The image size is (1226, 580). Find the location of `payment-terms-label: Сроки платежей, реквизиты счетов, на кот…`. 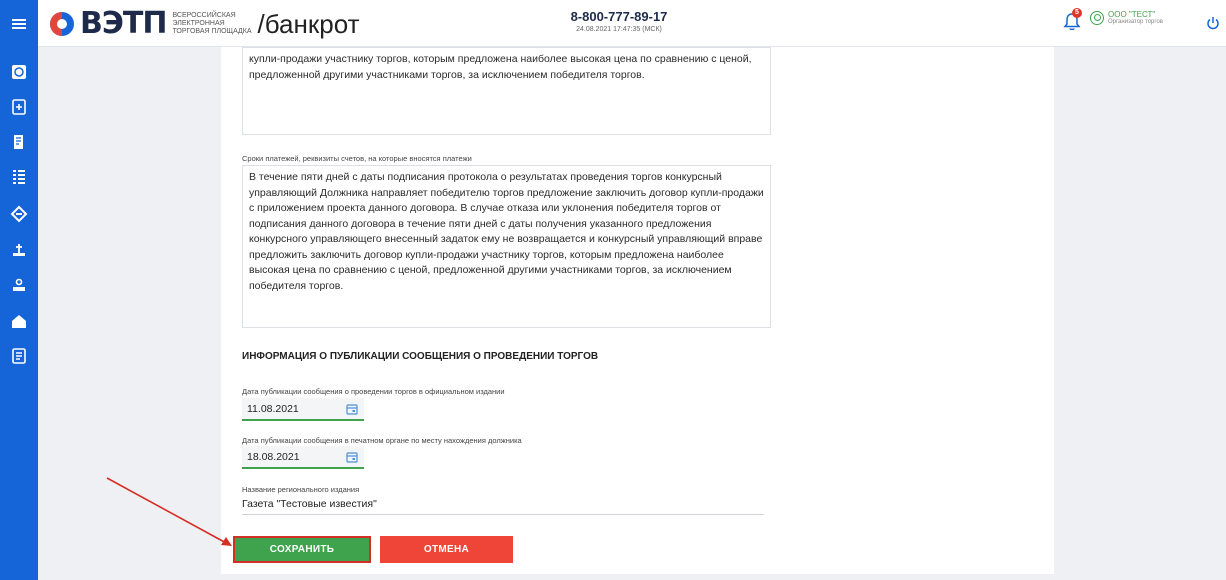

payment-terms-label: Сроки платежей, реквизиты счетов, на кот… is located at coordinates (357, 158).